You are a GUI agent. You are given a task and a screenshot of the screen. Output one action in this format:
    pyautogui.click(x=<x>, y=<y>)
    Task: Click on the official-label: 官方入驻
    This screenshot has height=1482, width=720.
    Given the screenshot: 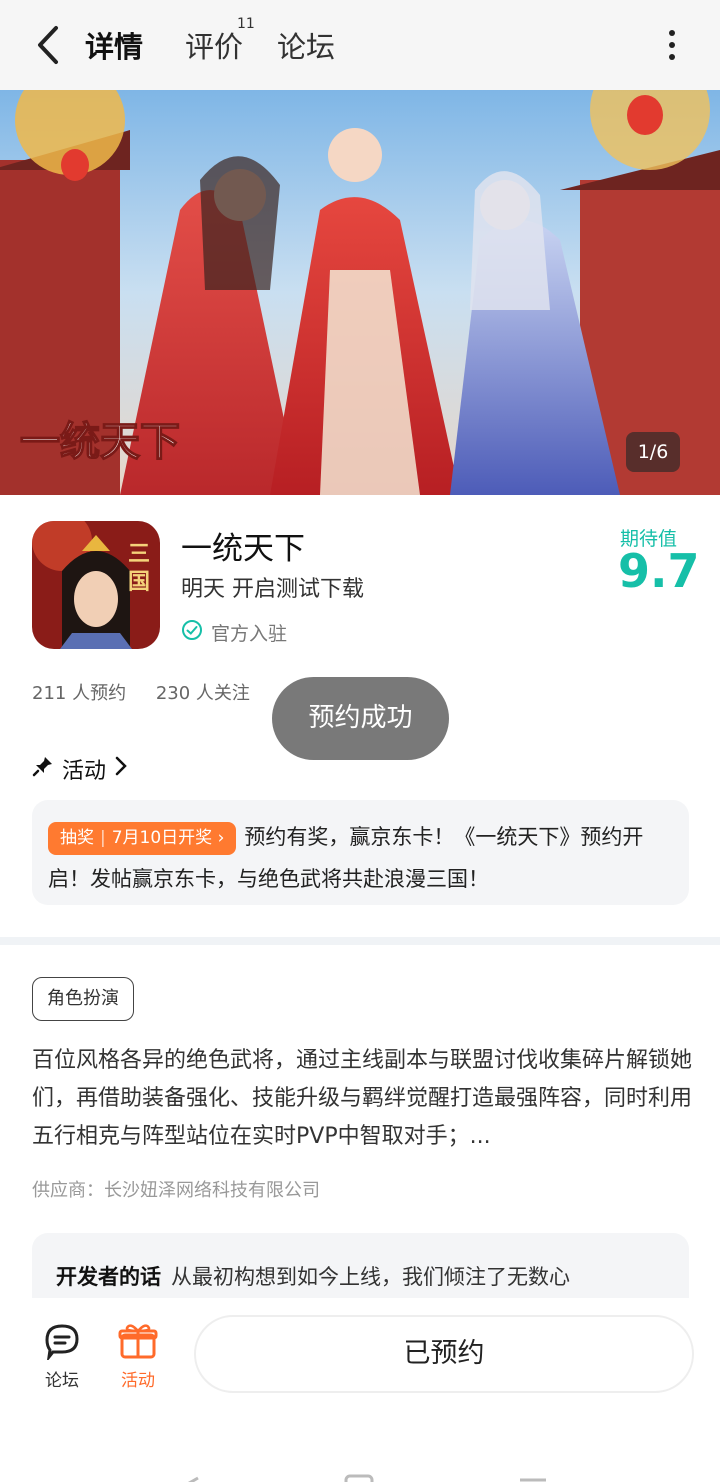 What is the action you would take?
    pyautogui.click(x=249, y=634)
    